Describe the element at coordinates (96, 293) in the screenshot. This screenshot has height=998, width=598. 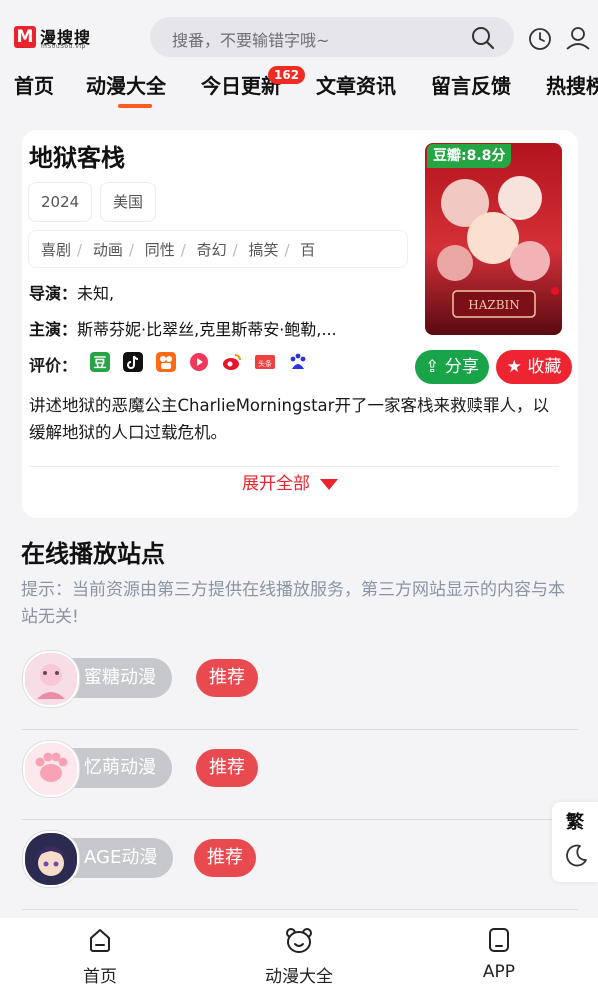
I see `director-value: 未知,` at that location.